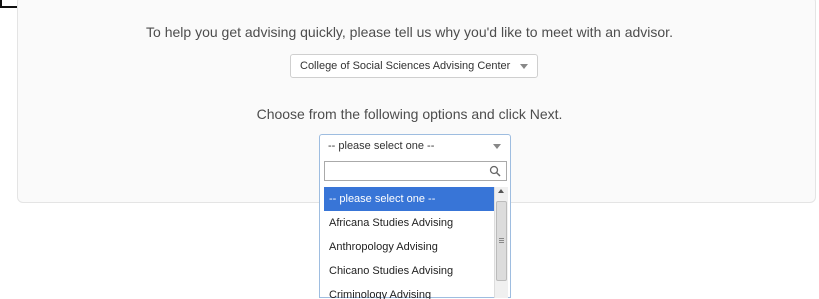 This screenshot has width=819, height=299. What do you see at coordinates (415, 171) in the screenshot?
I see `reason-search-input` at bounding box center [415, 171].